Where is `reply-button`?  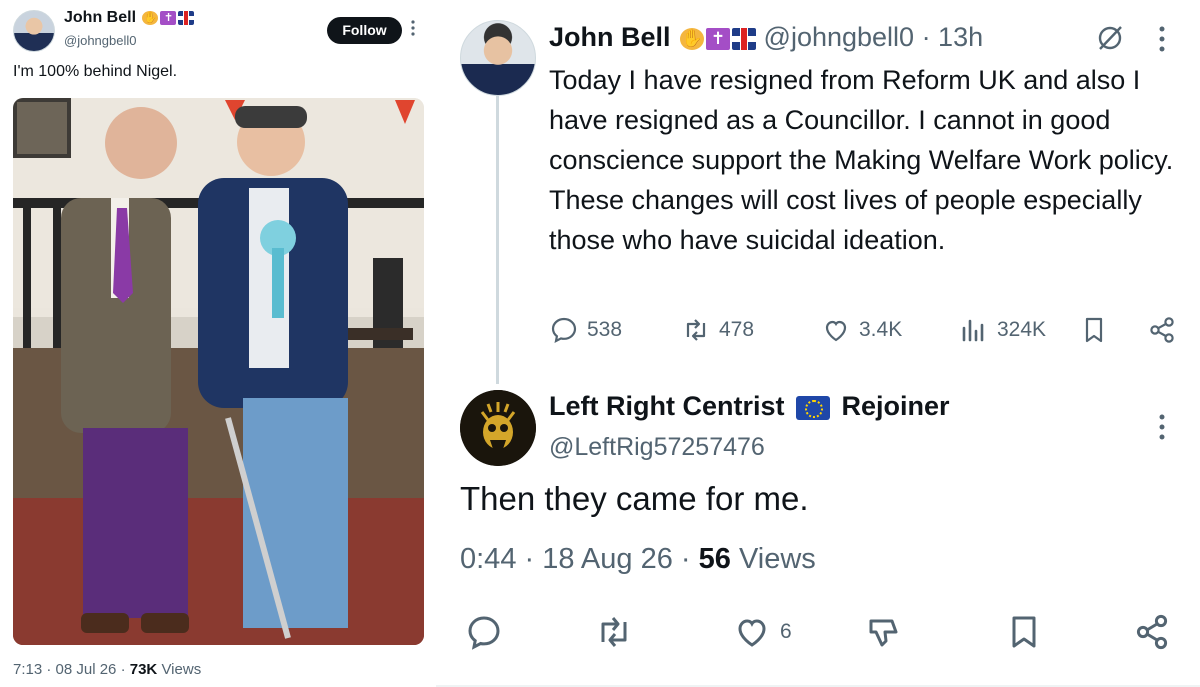 reply-button is located at coordinates (484, 632).